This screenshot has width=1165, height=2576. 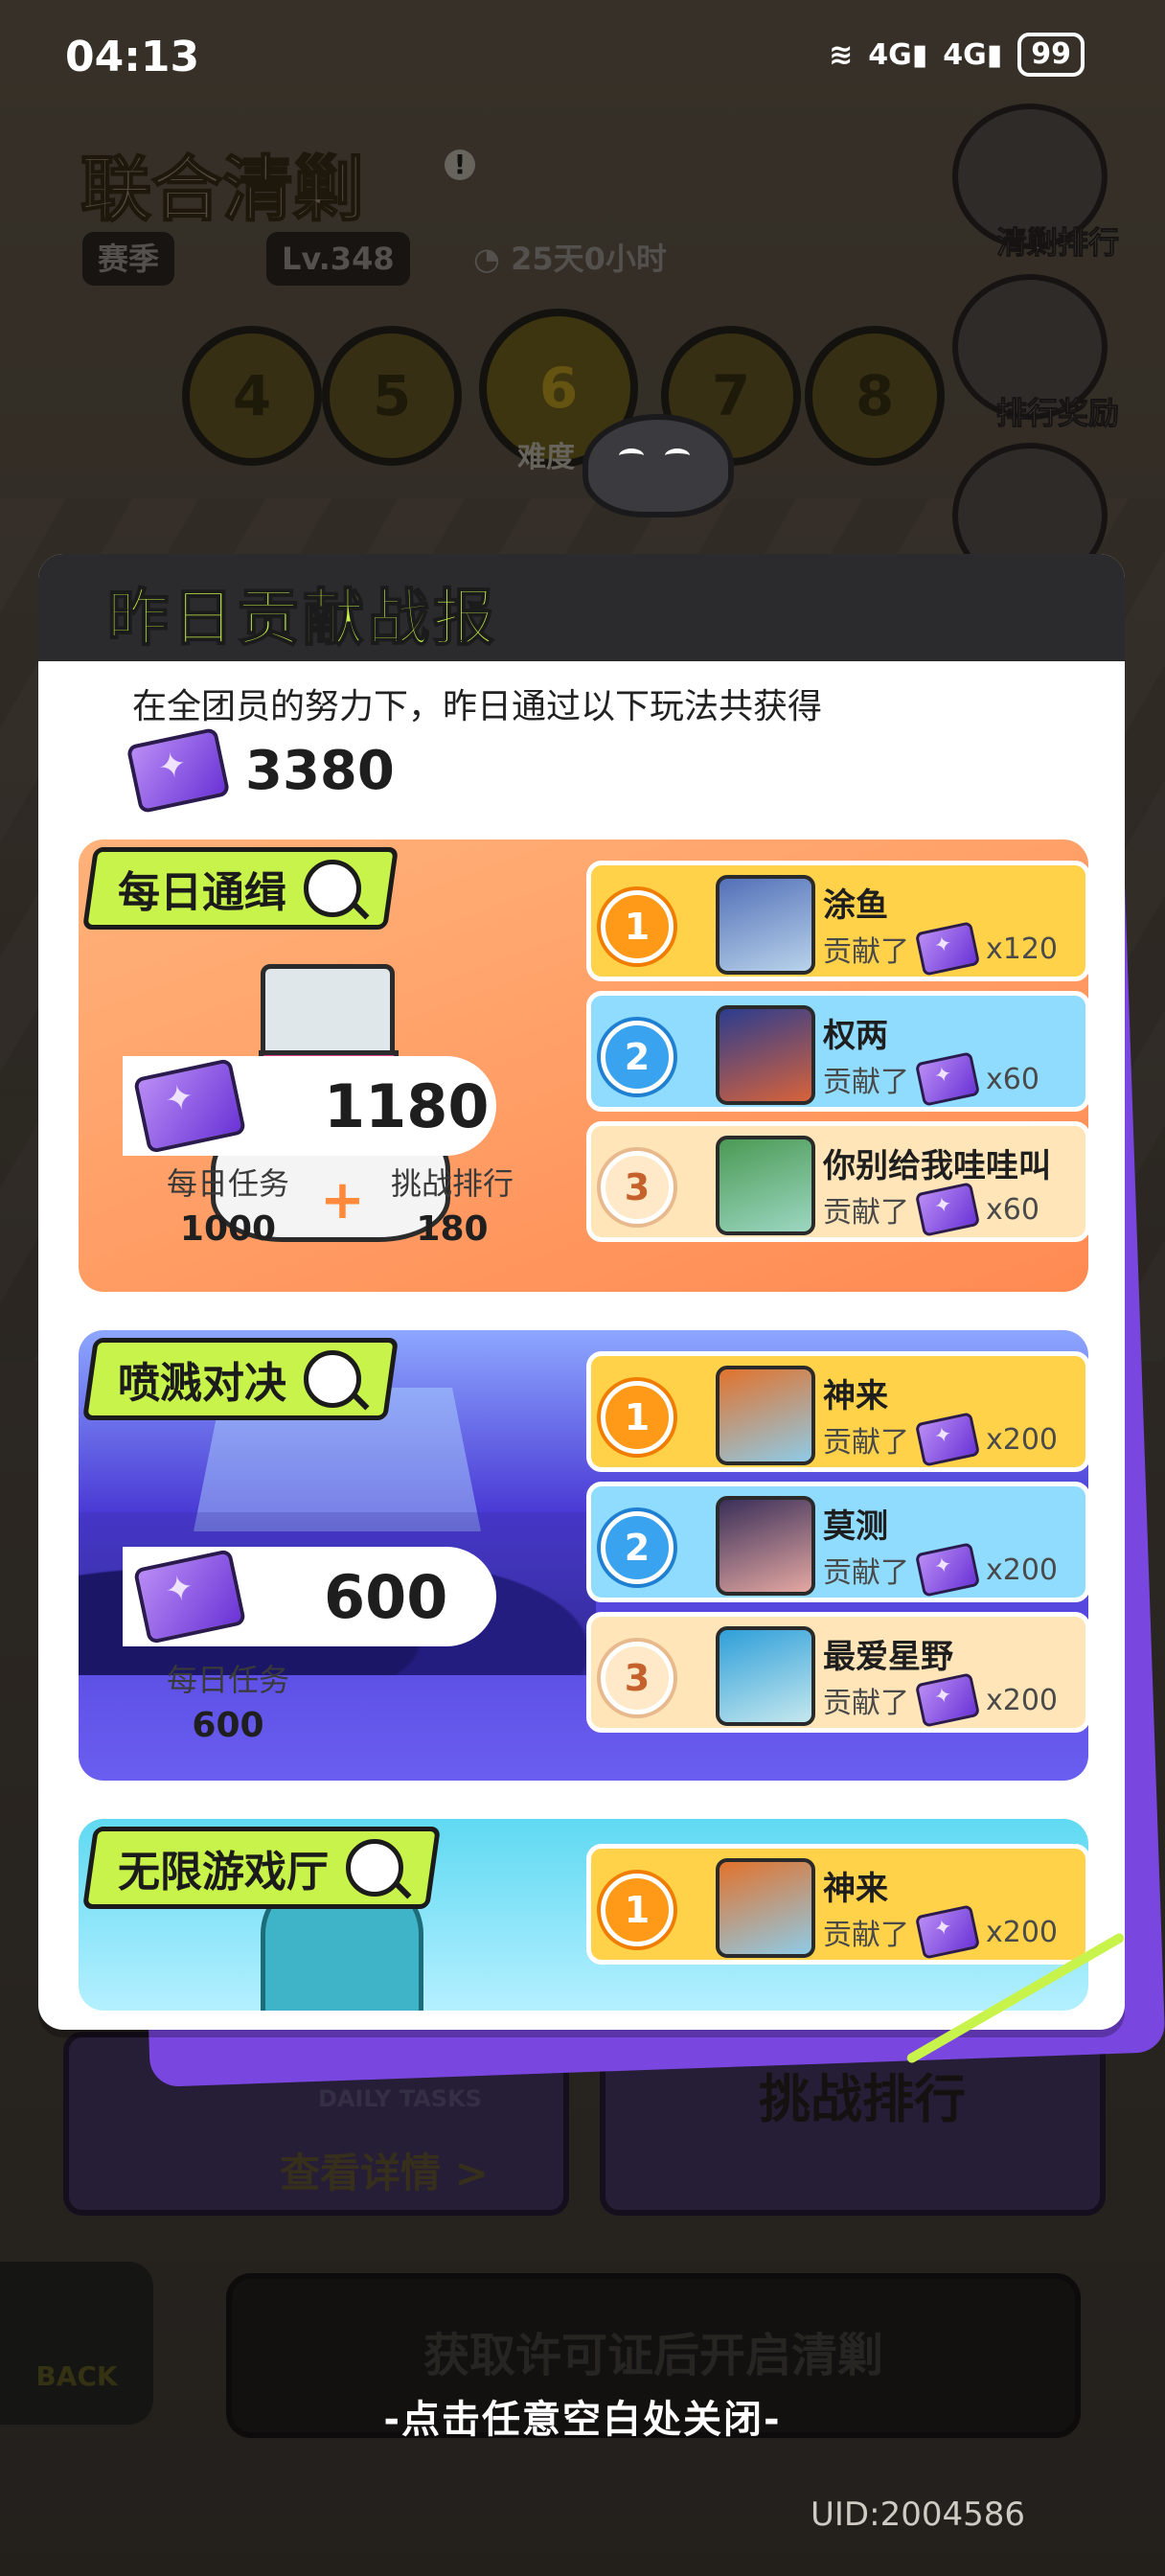 I want to click on section-name: 喷溅对决, so click(x=202, y=1383).